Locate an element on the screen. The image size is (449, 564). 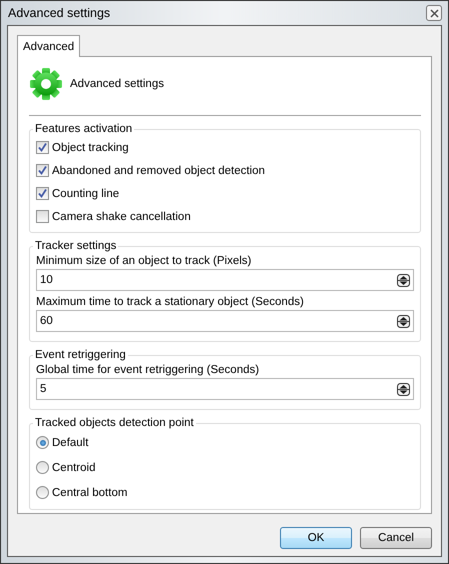
gear-icon is located at coordinates (46, 84).